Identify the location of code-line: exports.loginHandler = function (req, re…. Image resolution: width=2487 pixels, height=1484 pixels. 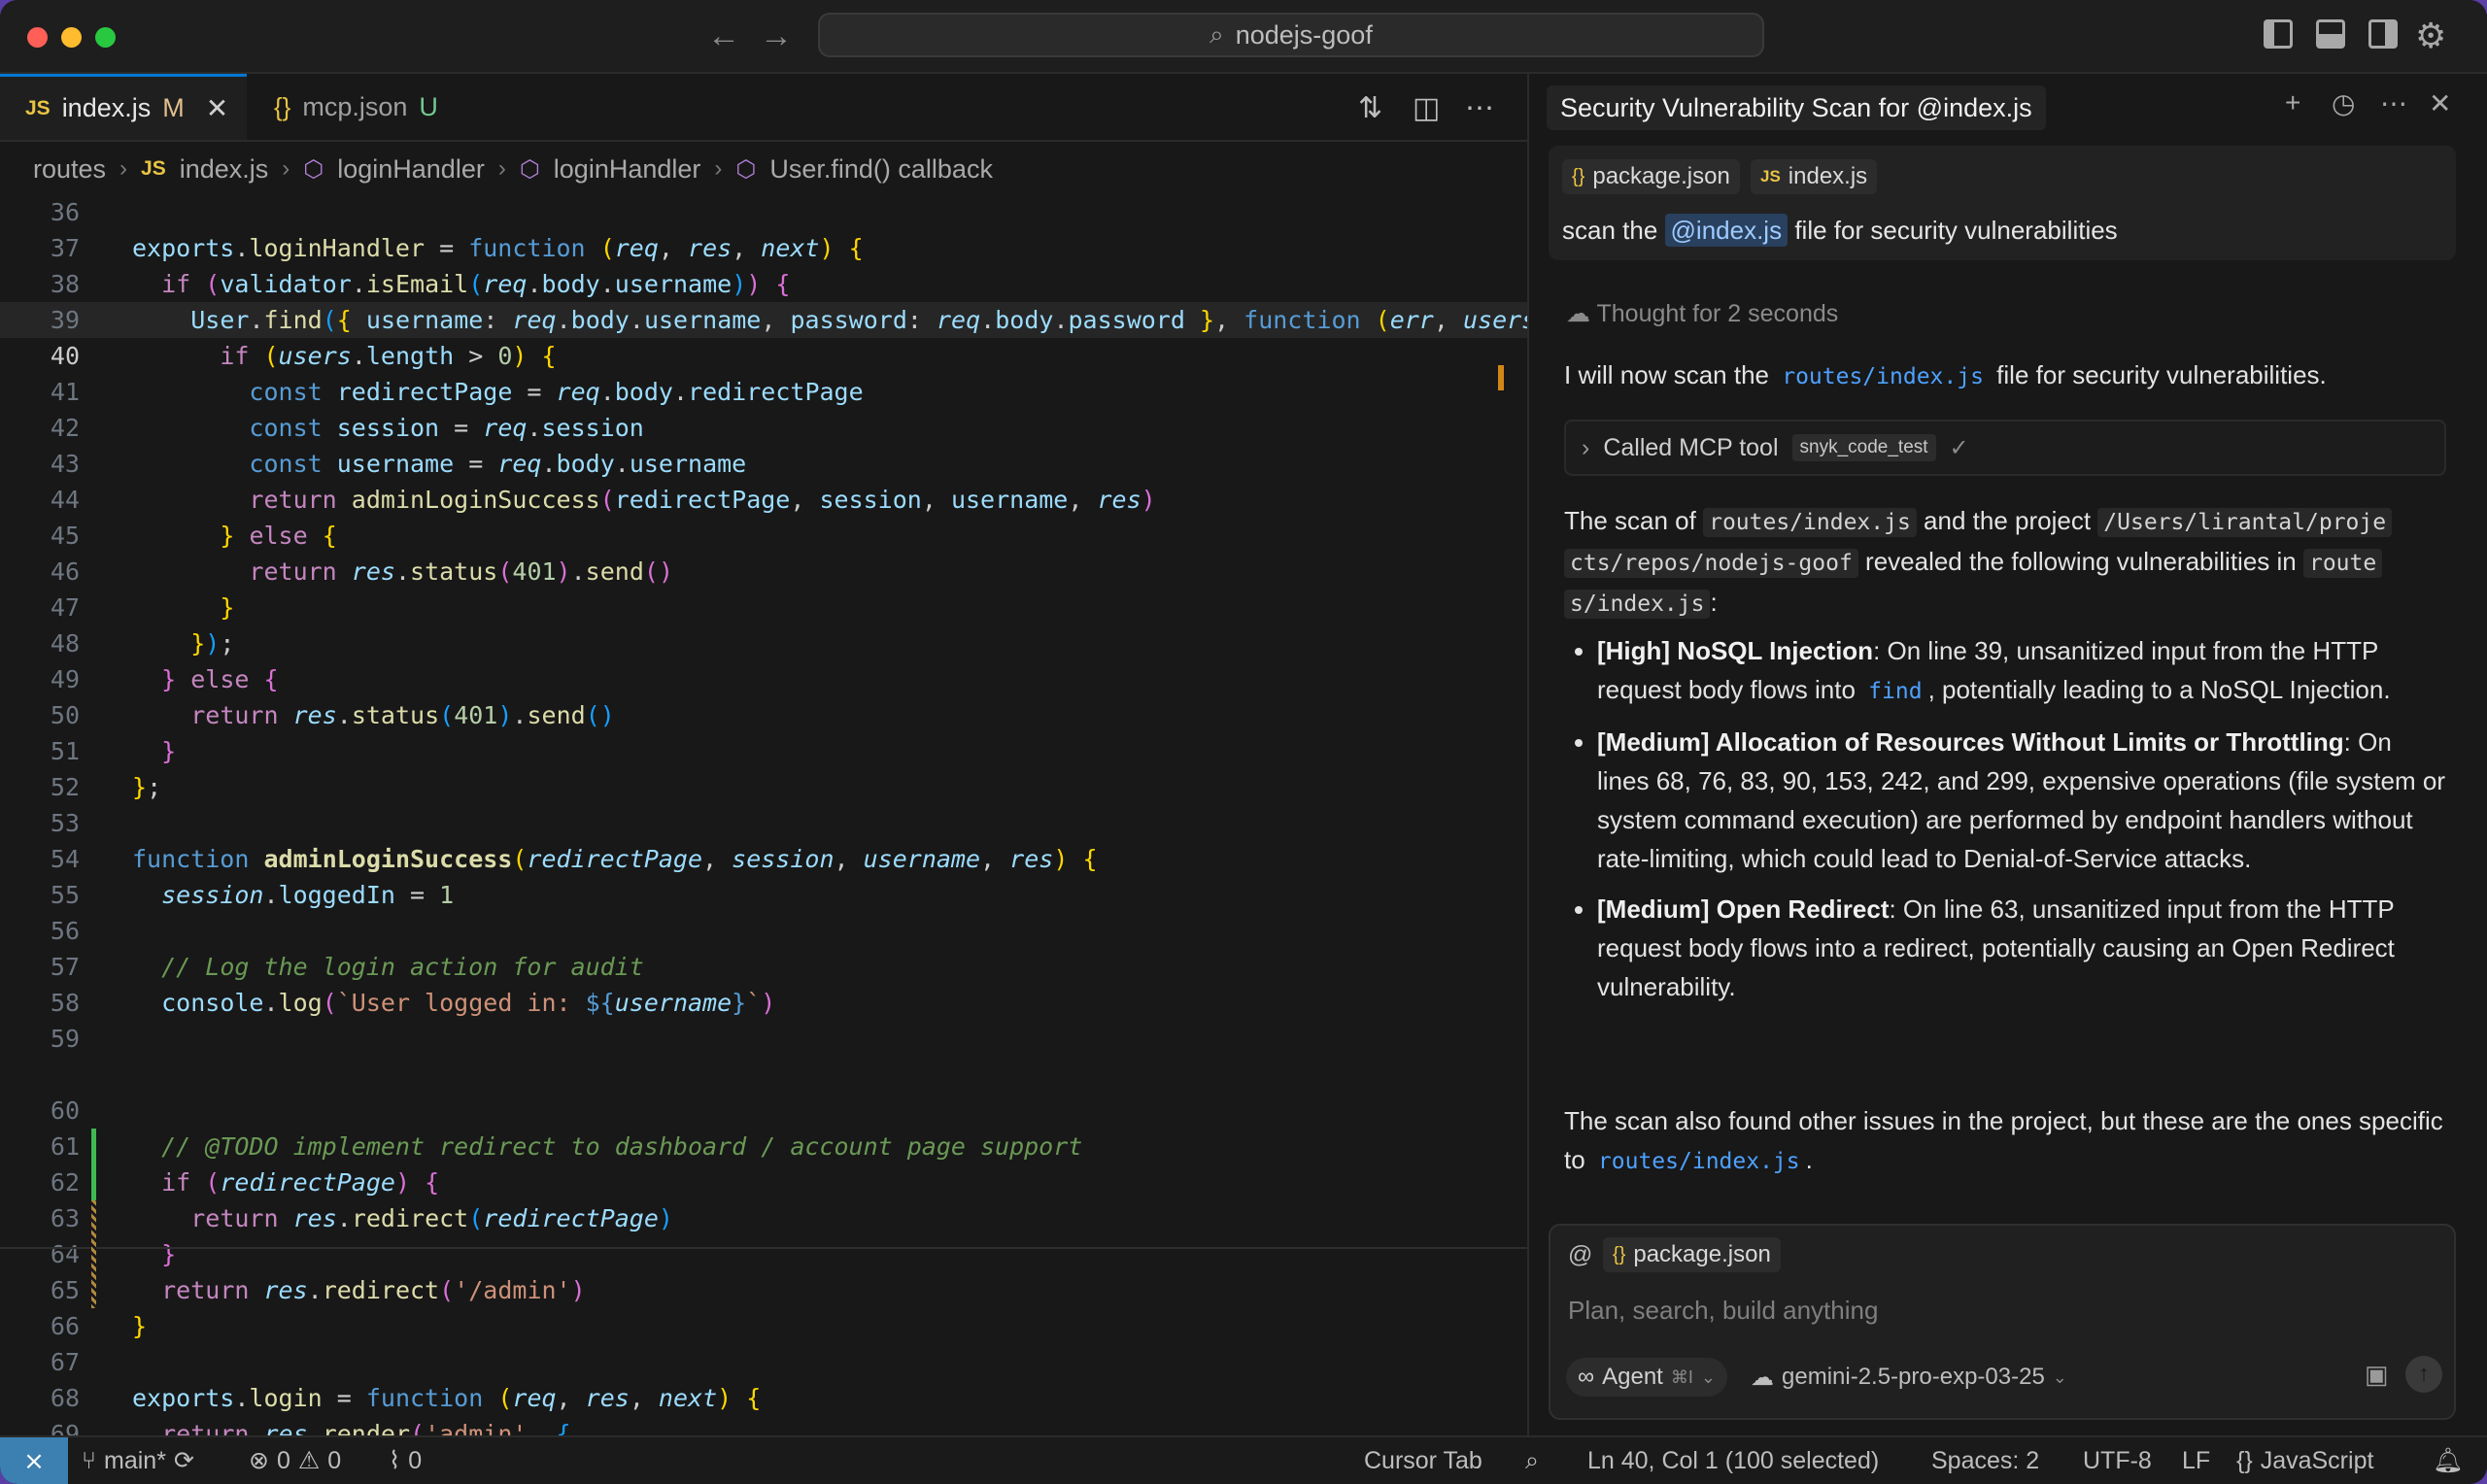
(498, 248).